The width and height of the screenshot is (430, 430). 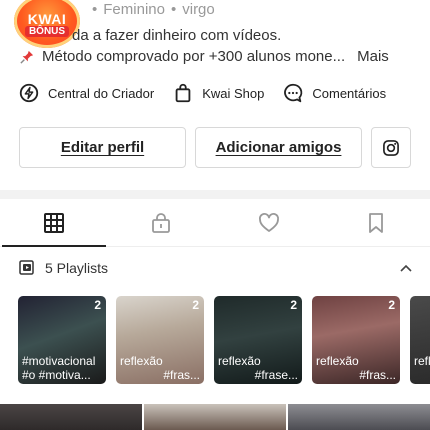 I want to click on playlist-tag: refle, so click(x=422, y=361).